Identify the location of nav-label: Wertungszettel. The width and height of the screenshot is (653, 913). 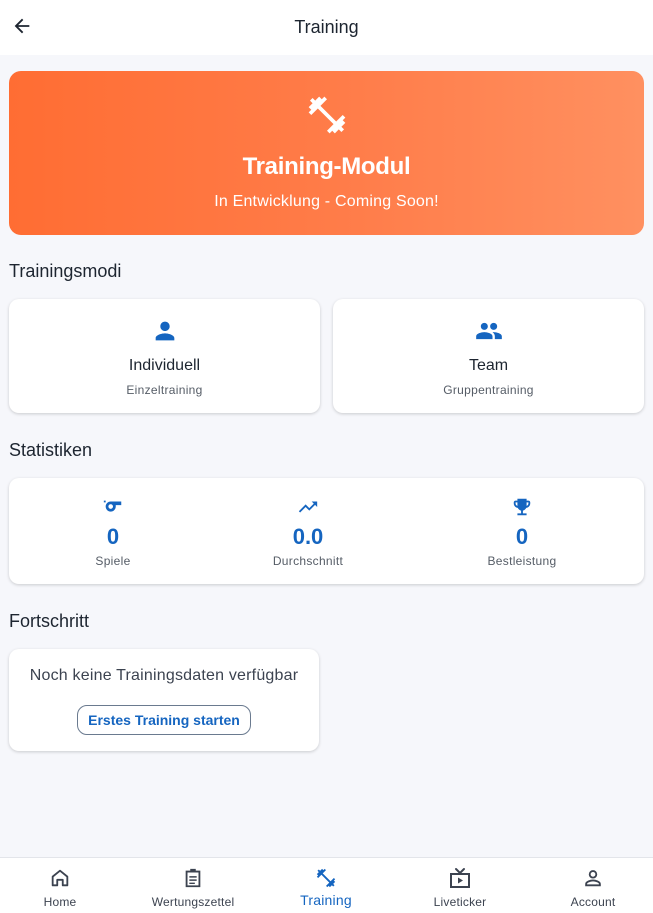
(193, 902).